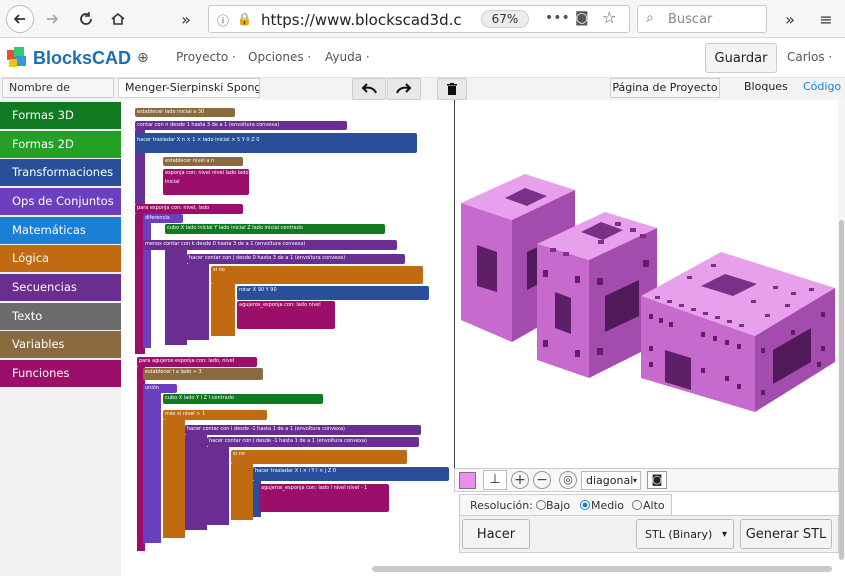  I want to click on make-button: Hacer, so click(496, 534).